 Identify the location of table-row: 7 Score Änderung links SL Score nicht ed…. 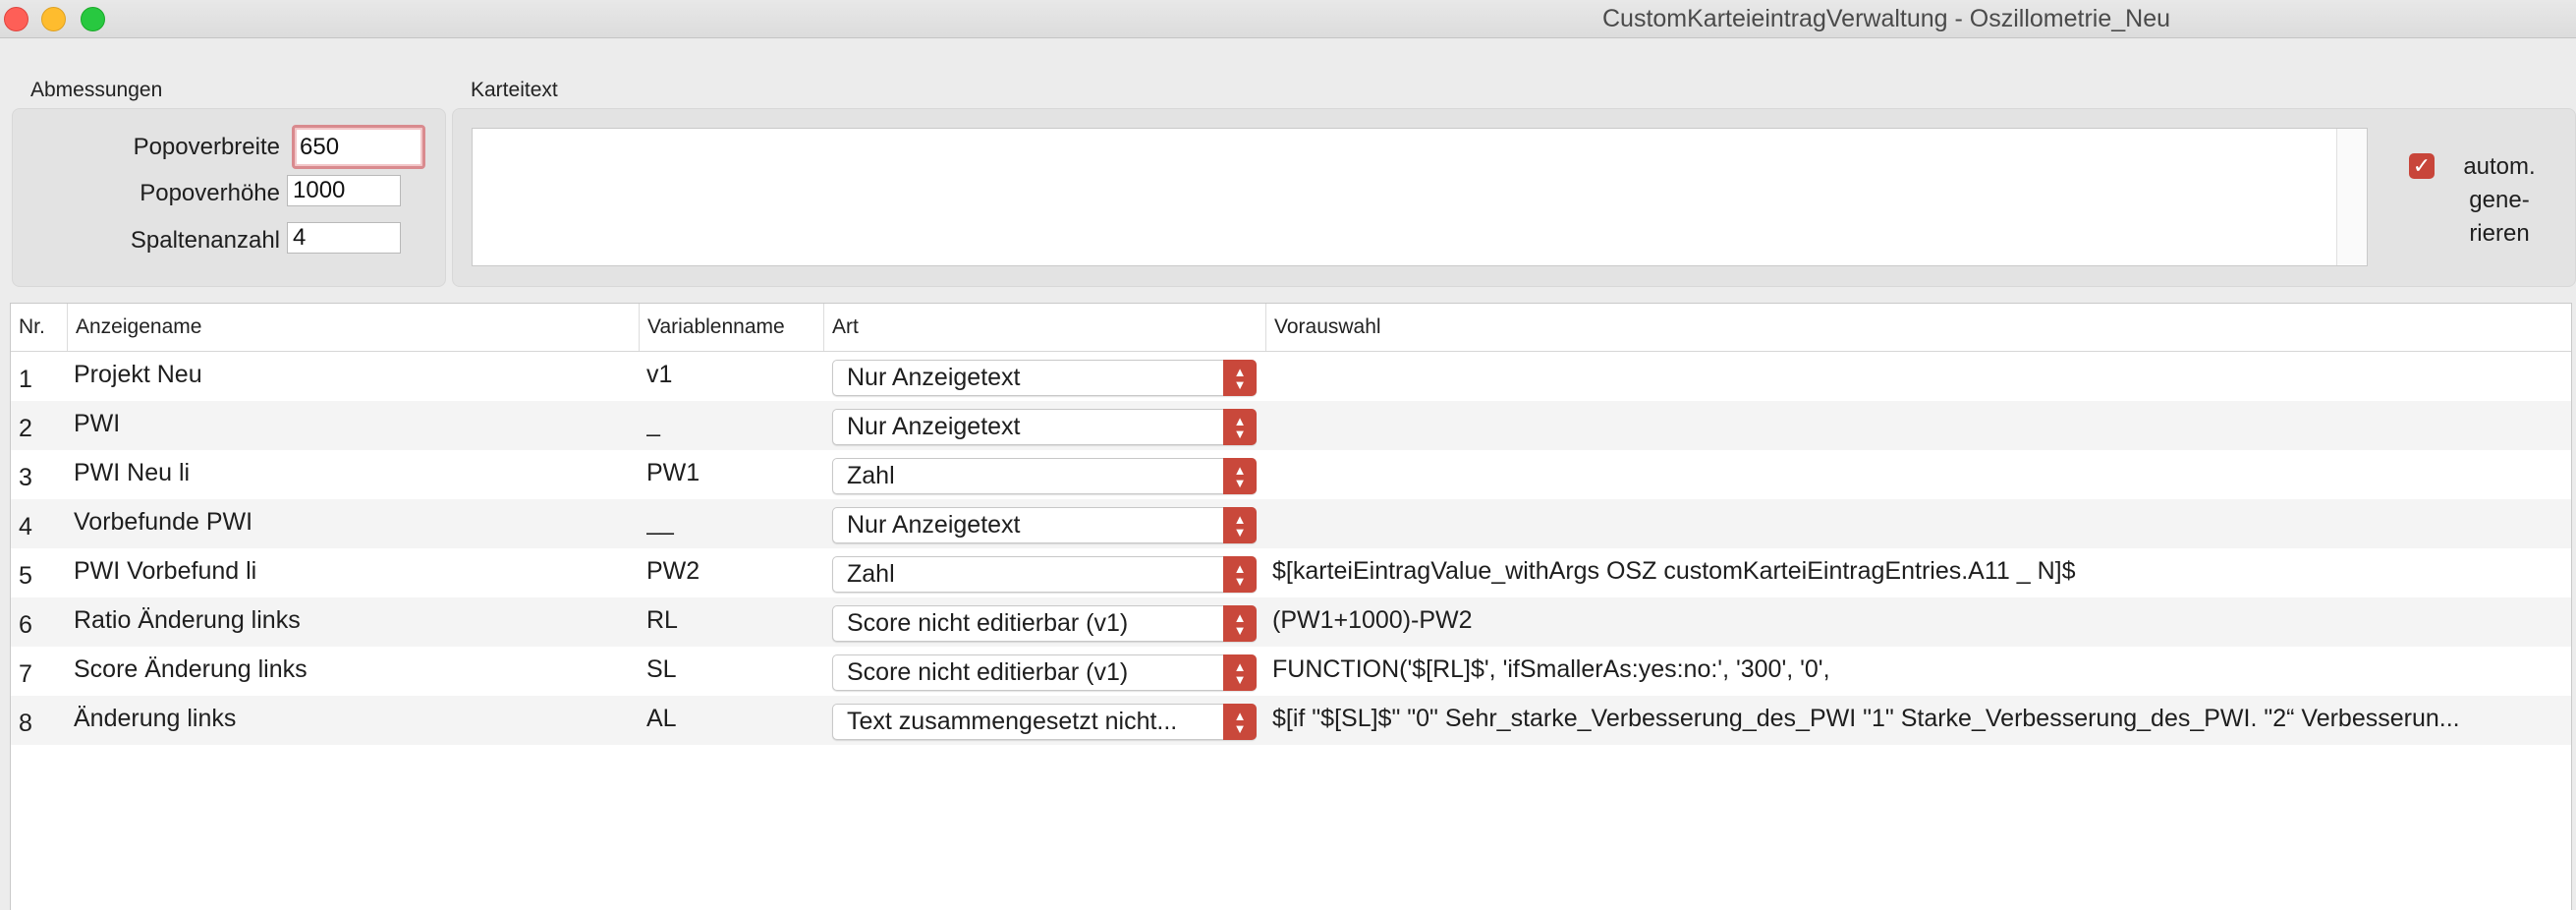
(1291, 671).